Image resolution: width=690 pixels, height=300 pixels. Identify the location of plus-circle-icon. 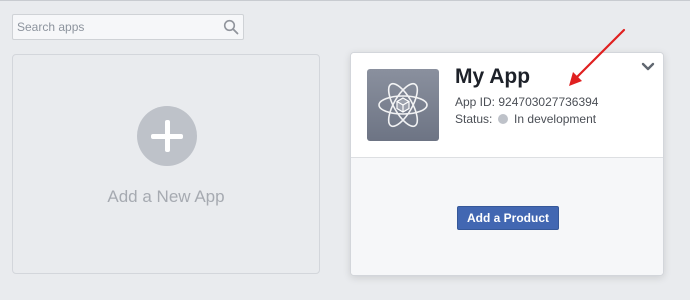
(167, 136).